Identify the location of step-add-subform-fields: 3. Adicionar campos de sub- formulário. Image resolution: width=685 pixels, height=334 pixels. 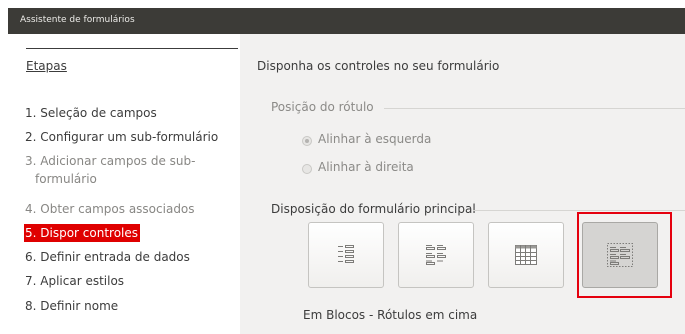
(110, 170).